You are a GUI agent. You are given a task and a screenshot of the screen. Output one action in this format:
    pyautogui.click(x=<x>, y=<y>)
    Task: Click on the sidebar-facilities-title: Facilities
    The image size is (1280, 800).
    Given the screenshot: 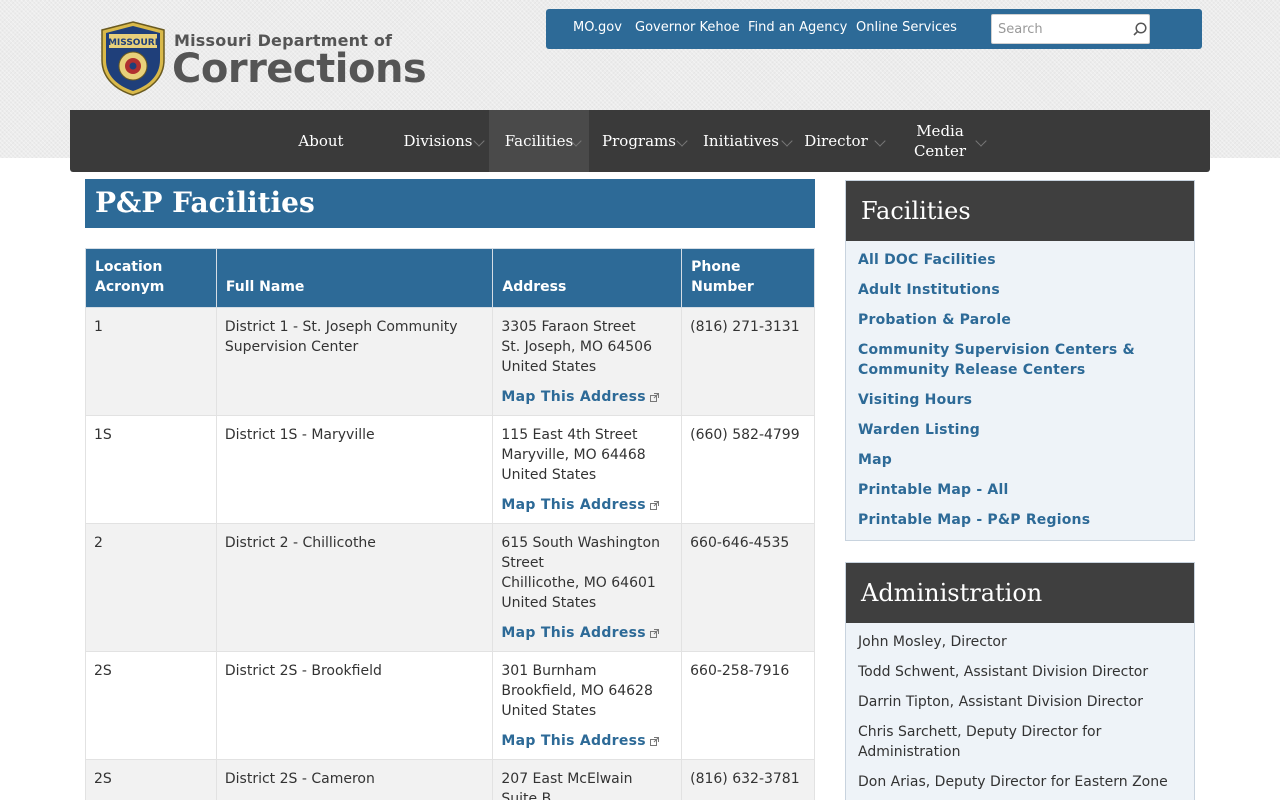 What is the action you would take?
    pyautogui.click(x=1020, y=211)
    